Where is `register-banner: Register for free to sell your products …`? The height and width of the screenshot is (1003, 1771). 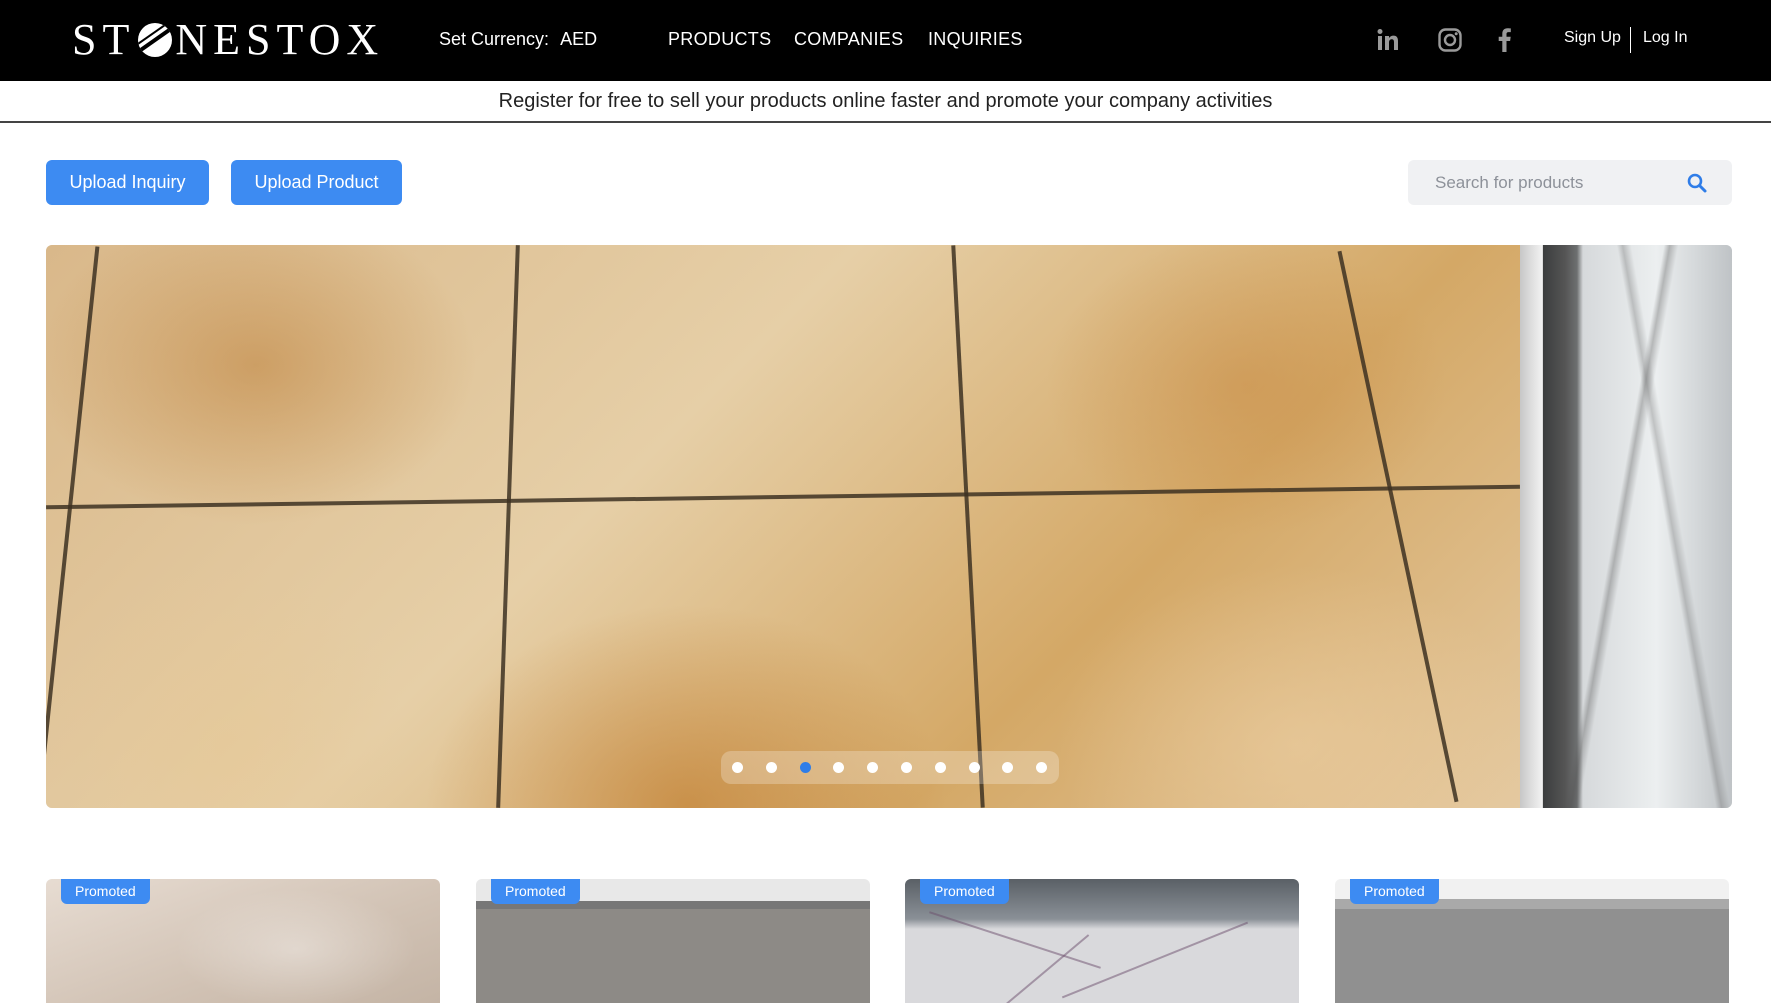
register-banner: Register for free to sell your products … is located at coordinates (885, 102).